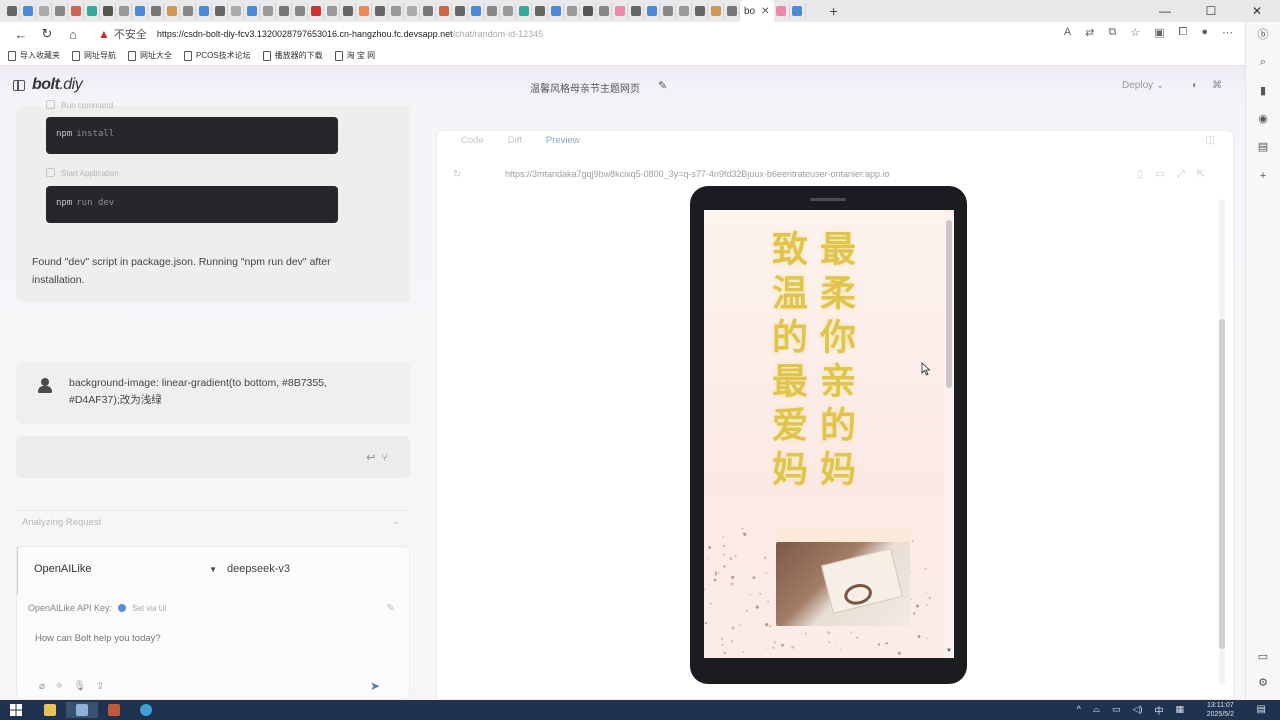 This screenshot has width=1280, height=720. I want to click on keyboard-icon: ▦, so click(1179, 710).